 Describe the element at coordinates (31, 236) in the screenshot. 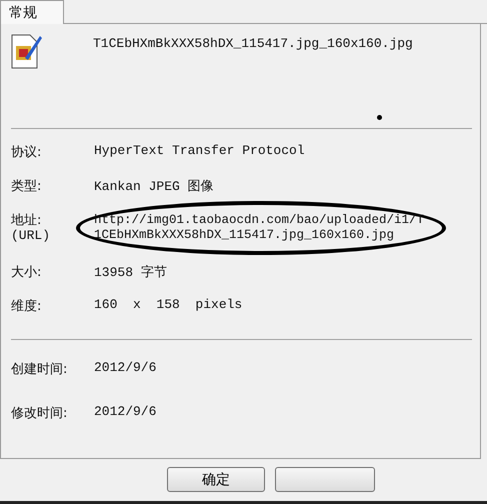

I see `property-sublabel: (URL)` at that location.